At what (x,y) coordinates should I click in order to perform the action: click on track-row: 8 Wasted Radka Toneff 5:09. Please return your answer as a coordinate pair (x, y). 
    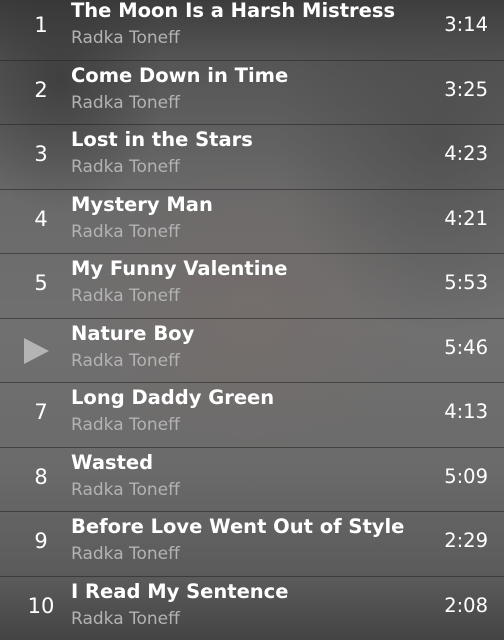
    Looking at the image, I should click on (252, 480).